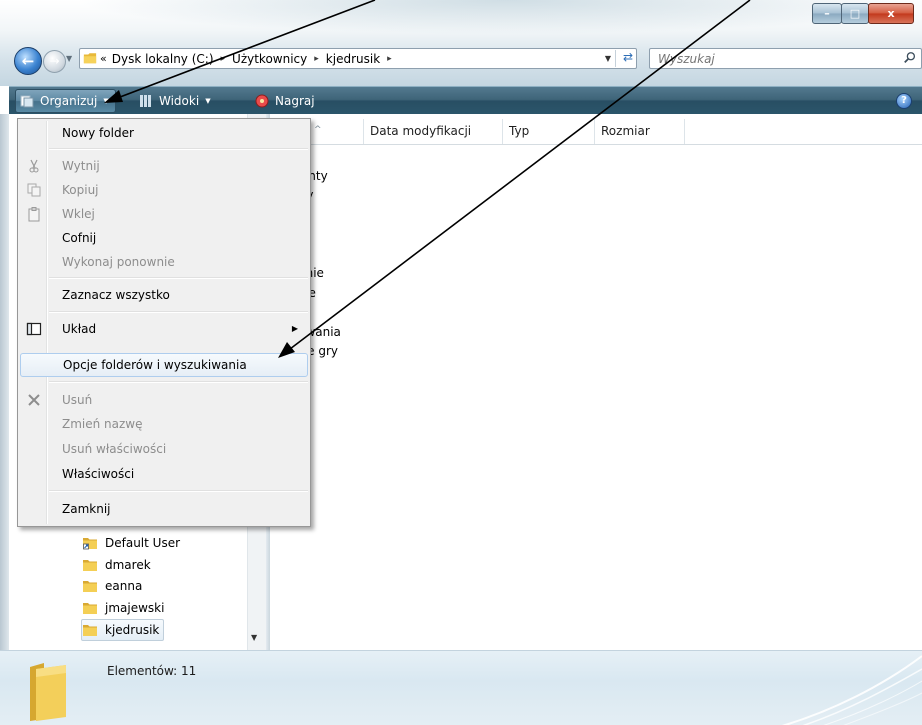 The height and width of the screenshot is (725, 922). Describe the element at coordinates (164, 474) in the screenshot. I see `menu-item-properties: Właściwości` at that location.